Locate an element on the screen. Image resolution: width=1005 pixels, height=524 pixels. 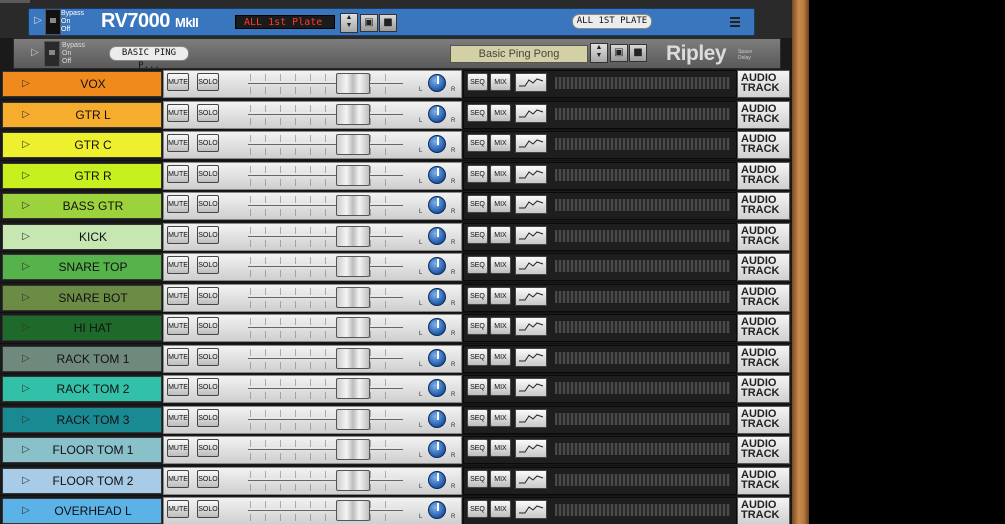
menu-icon is located at coordinates (735, 22).